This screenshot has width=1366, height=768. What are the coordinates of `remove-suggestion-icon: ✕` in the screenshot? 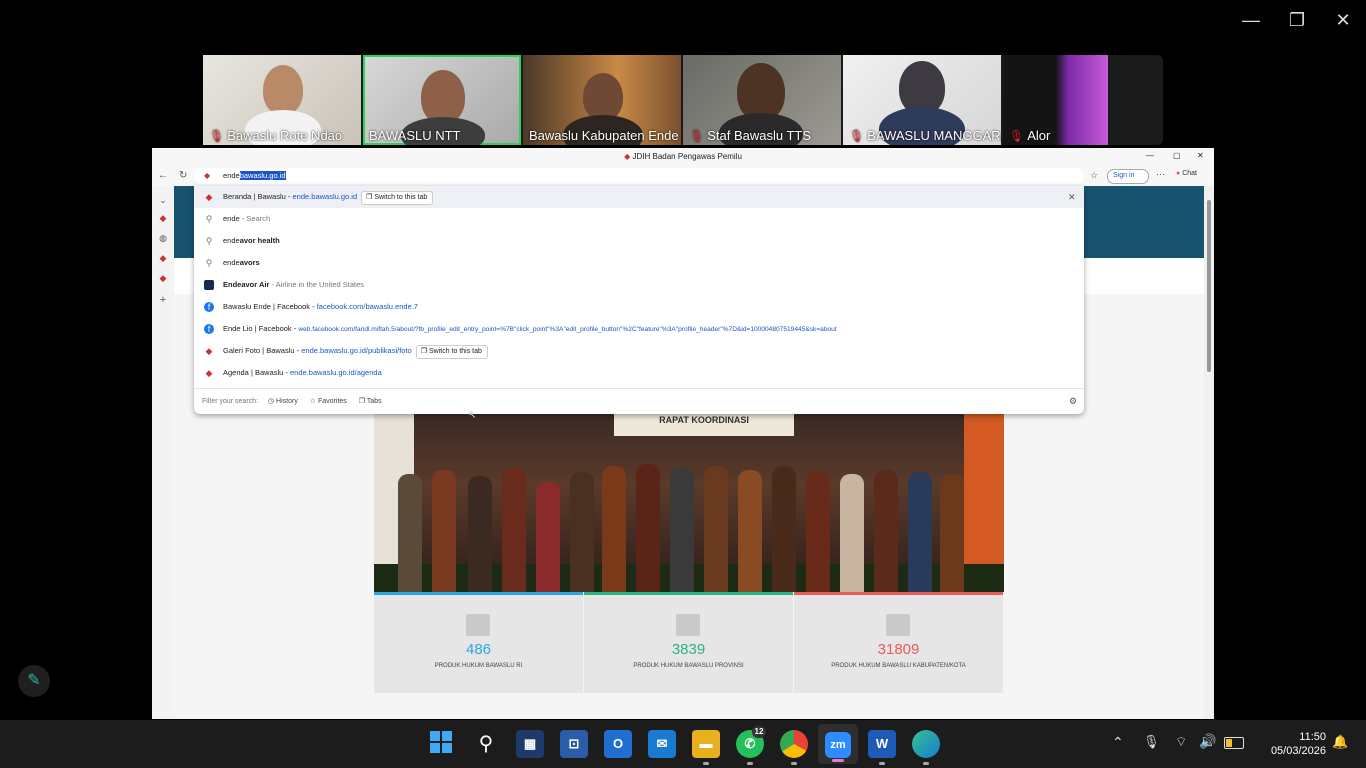 It's located at (1072, 197).